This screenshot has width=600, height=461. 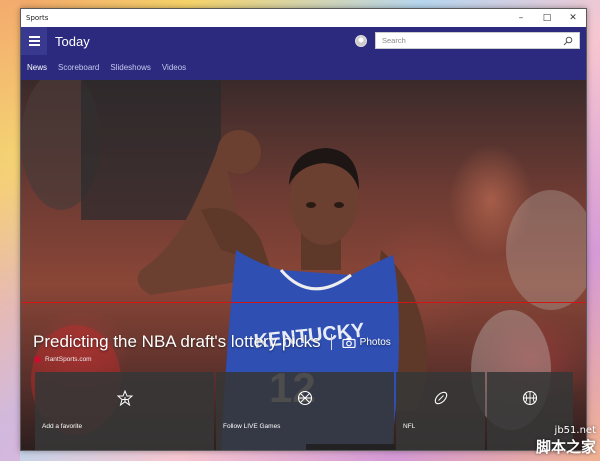 What do you see at coordinates (409, 426) in the screenshot?
I see `tile-label: NFL` at bounding box center [409, 426].